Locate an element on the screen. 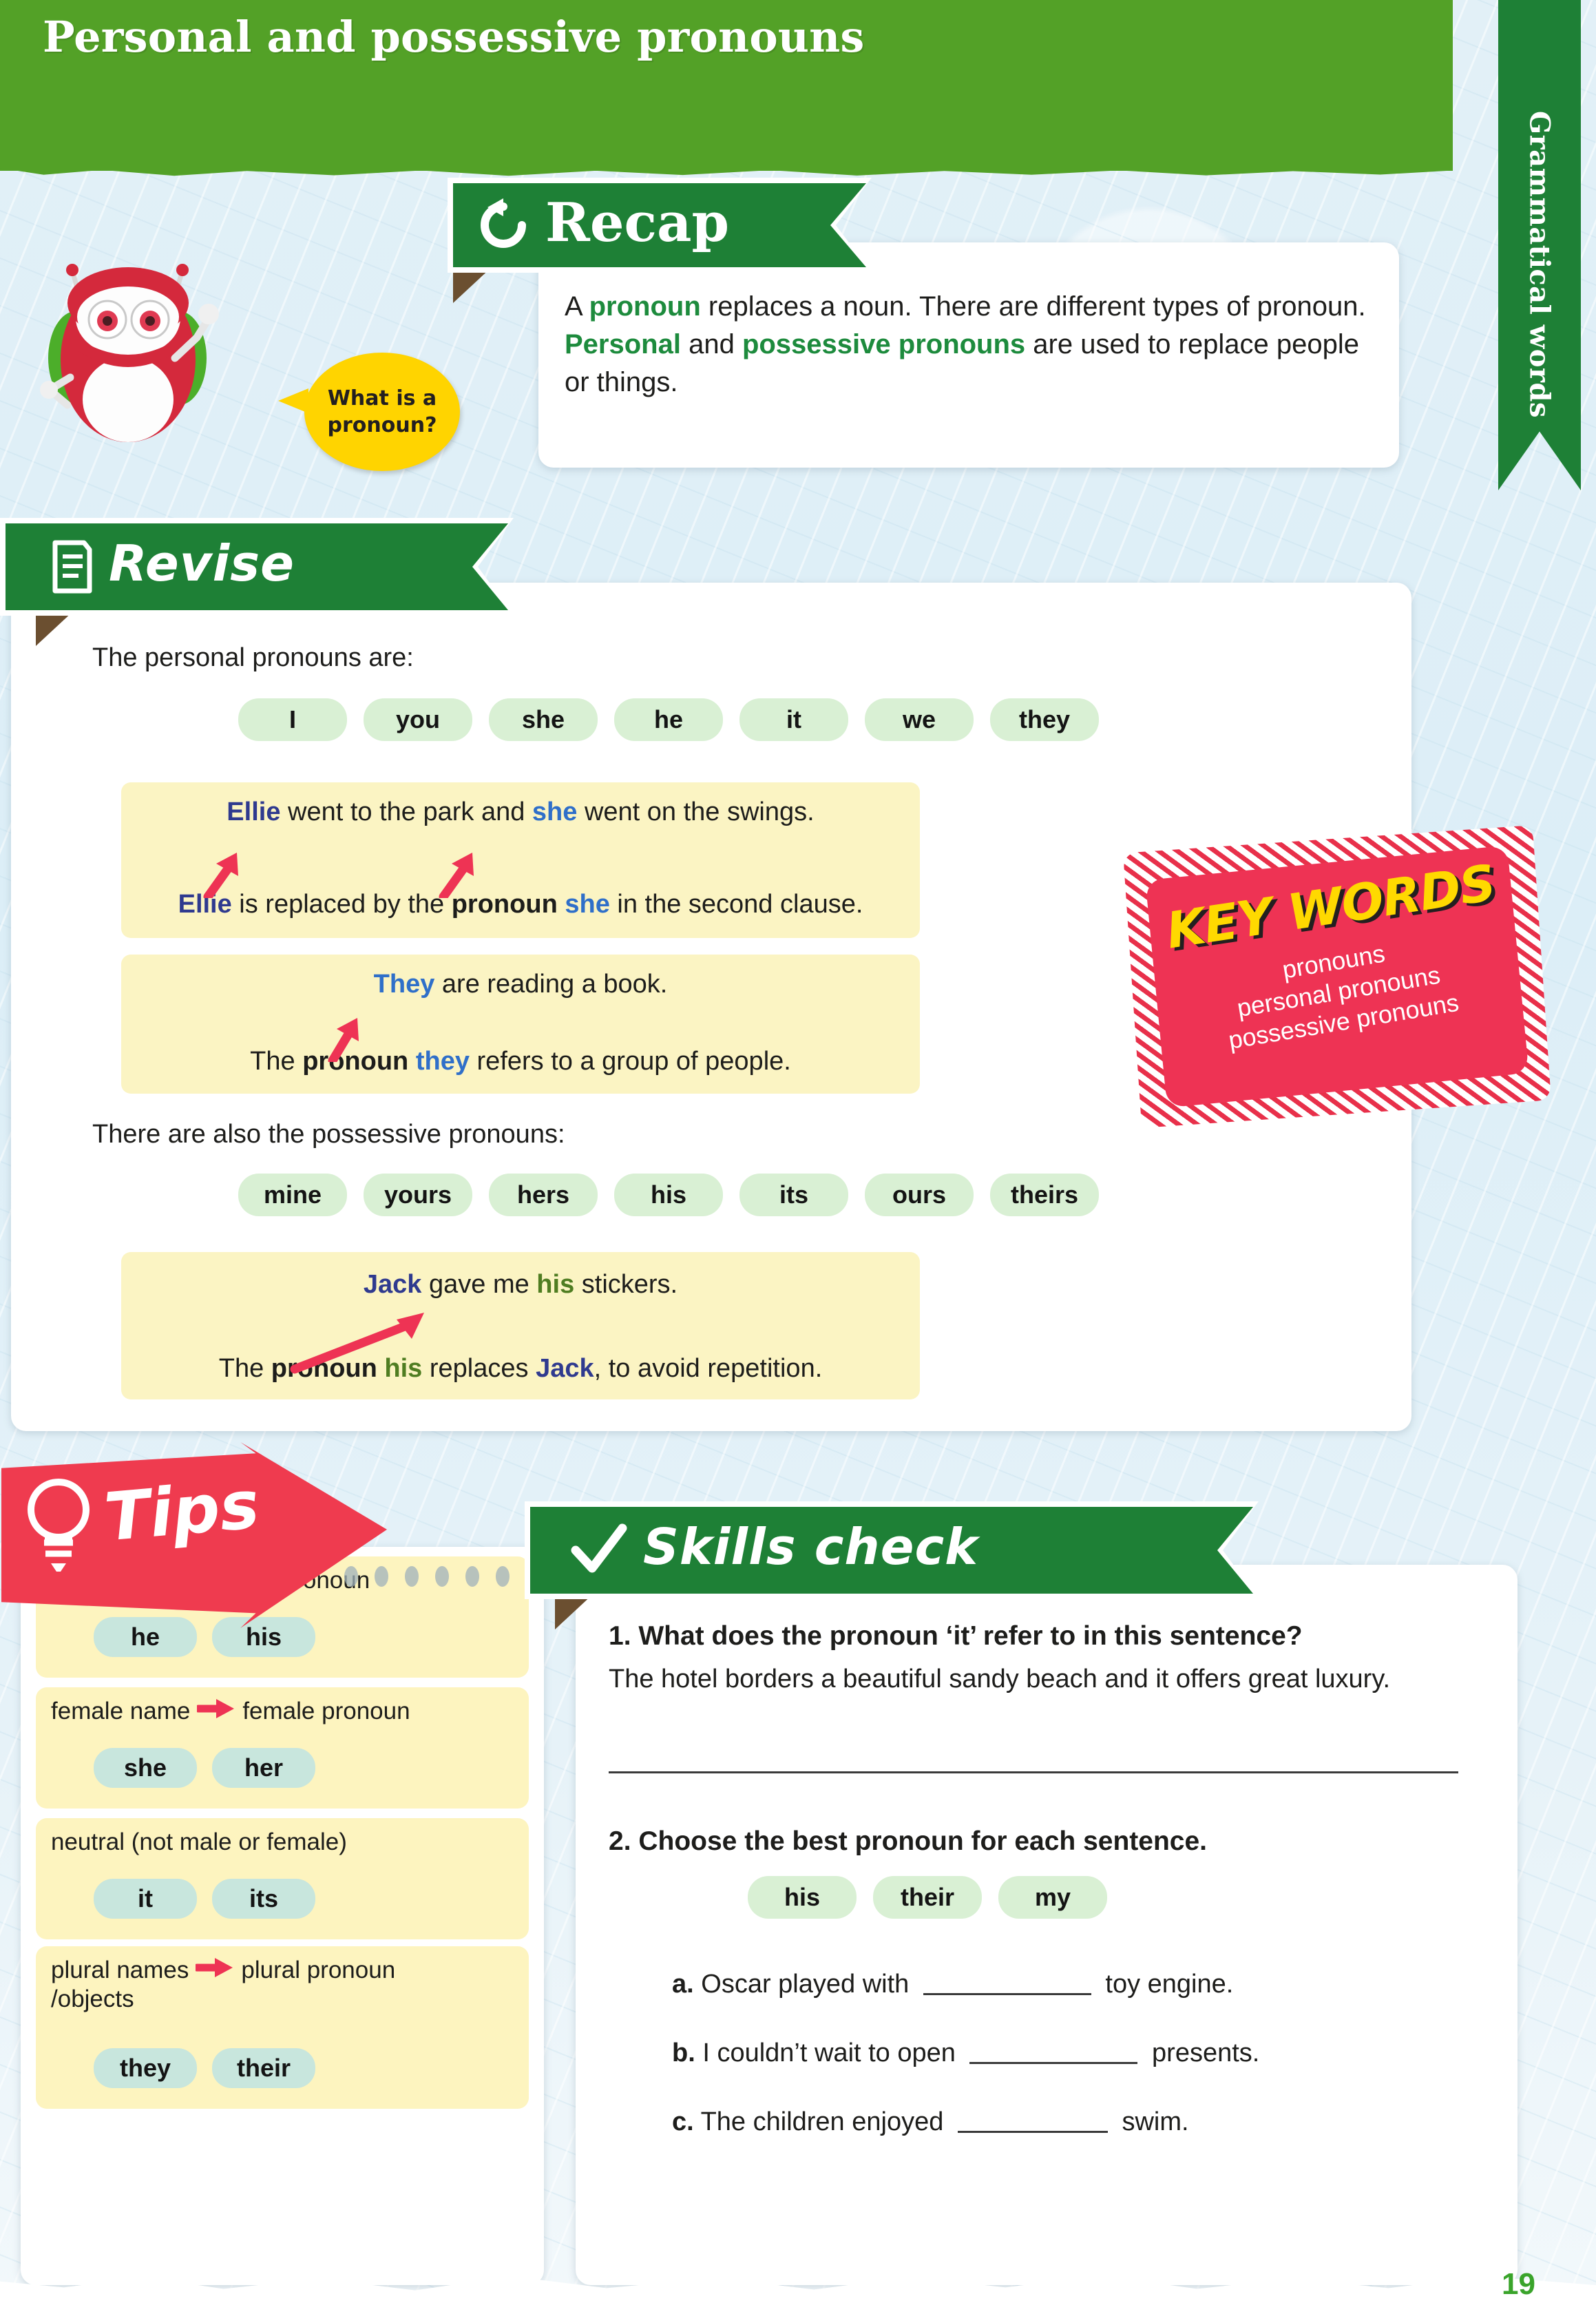  example-1-arrow-left-icon is located at coordinates (220, 875).